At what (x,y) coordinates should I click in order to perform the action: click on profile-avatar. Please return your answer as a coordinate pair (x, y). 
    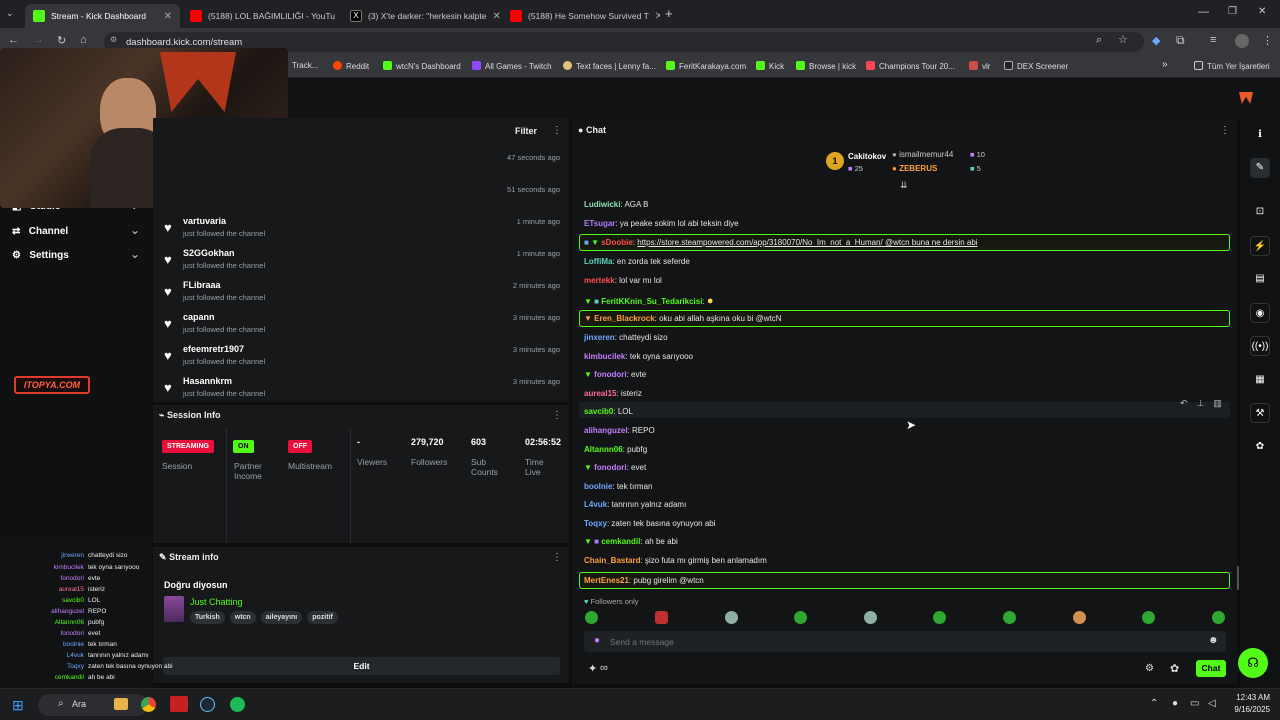
    Looking at the image, I should click on (1242, 41).